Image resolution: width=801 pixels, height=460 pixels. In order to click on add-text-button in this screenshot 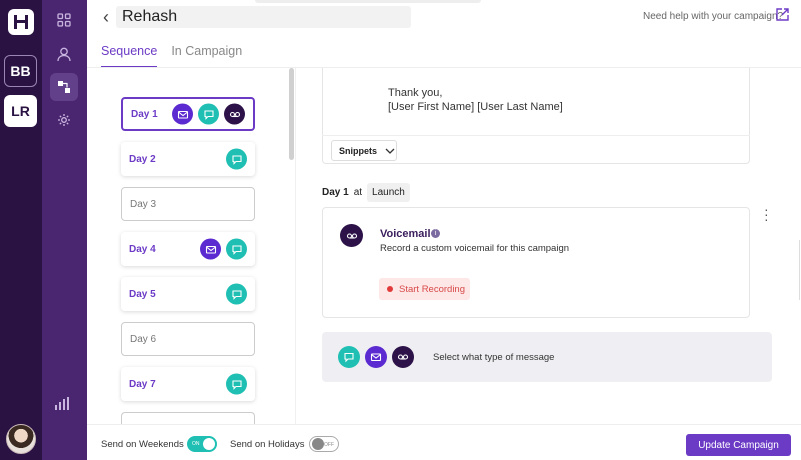, I will do `click(349, 357)`.